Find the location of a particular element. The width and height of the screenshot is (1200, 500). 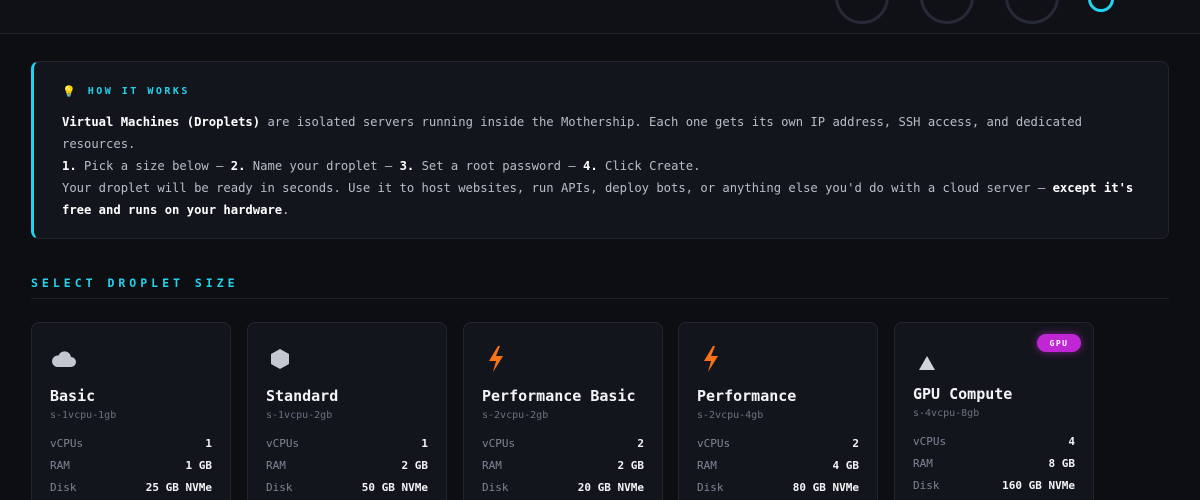

spec-ram: RAM 1 GB is located at coordinates (131, 465).